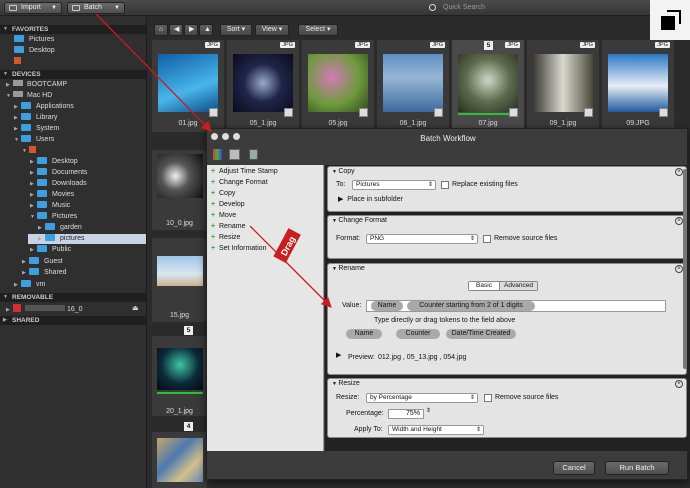 The height and width of the screenshot is (488, 690). Describe the element at coordinates (287, 245) in the screenshot. I see `drag-label: Drag` at that location.